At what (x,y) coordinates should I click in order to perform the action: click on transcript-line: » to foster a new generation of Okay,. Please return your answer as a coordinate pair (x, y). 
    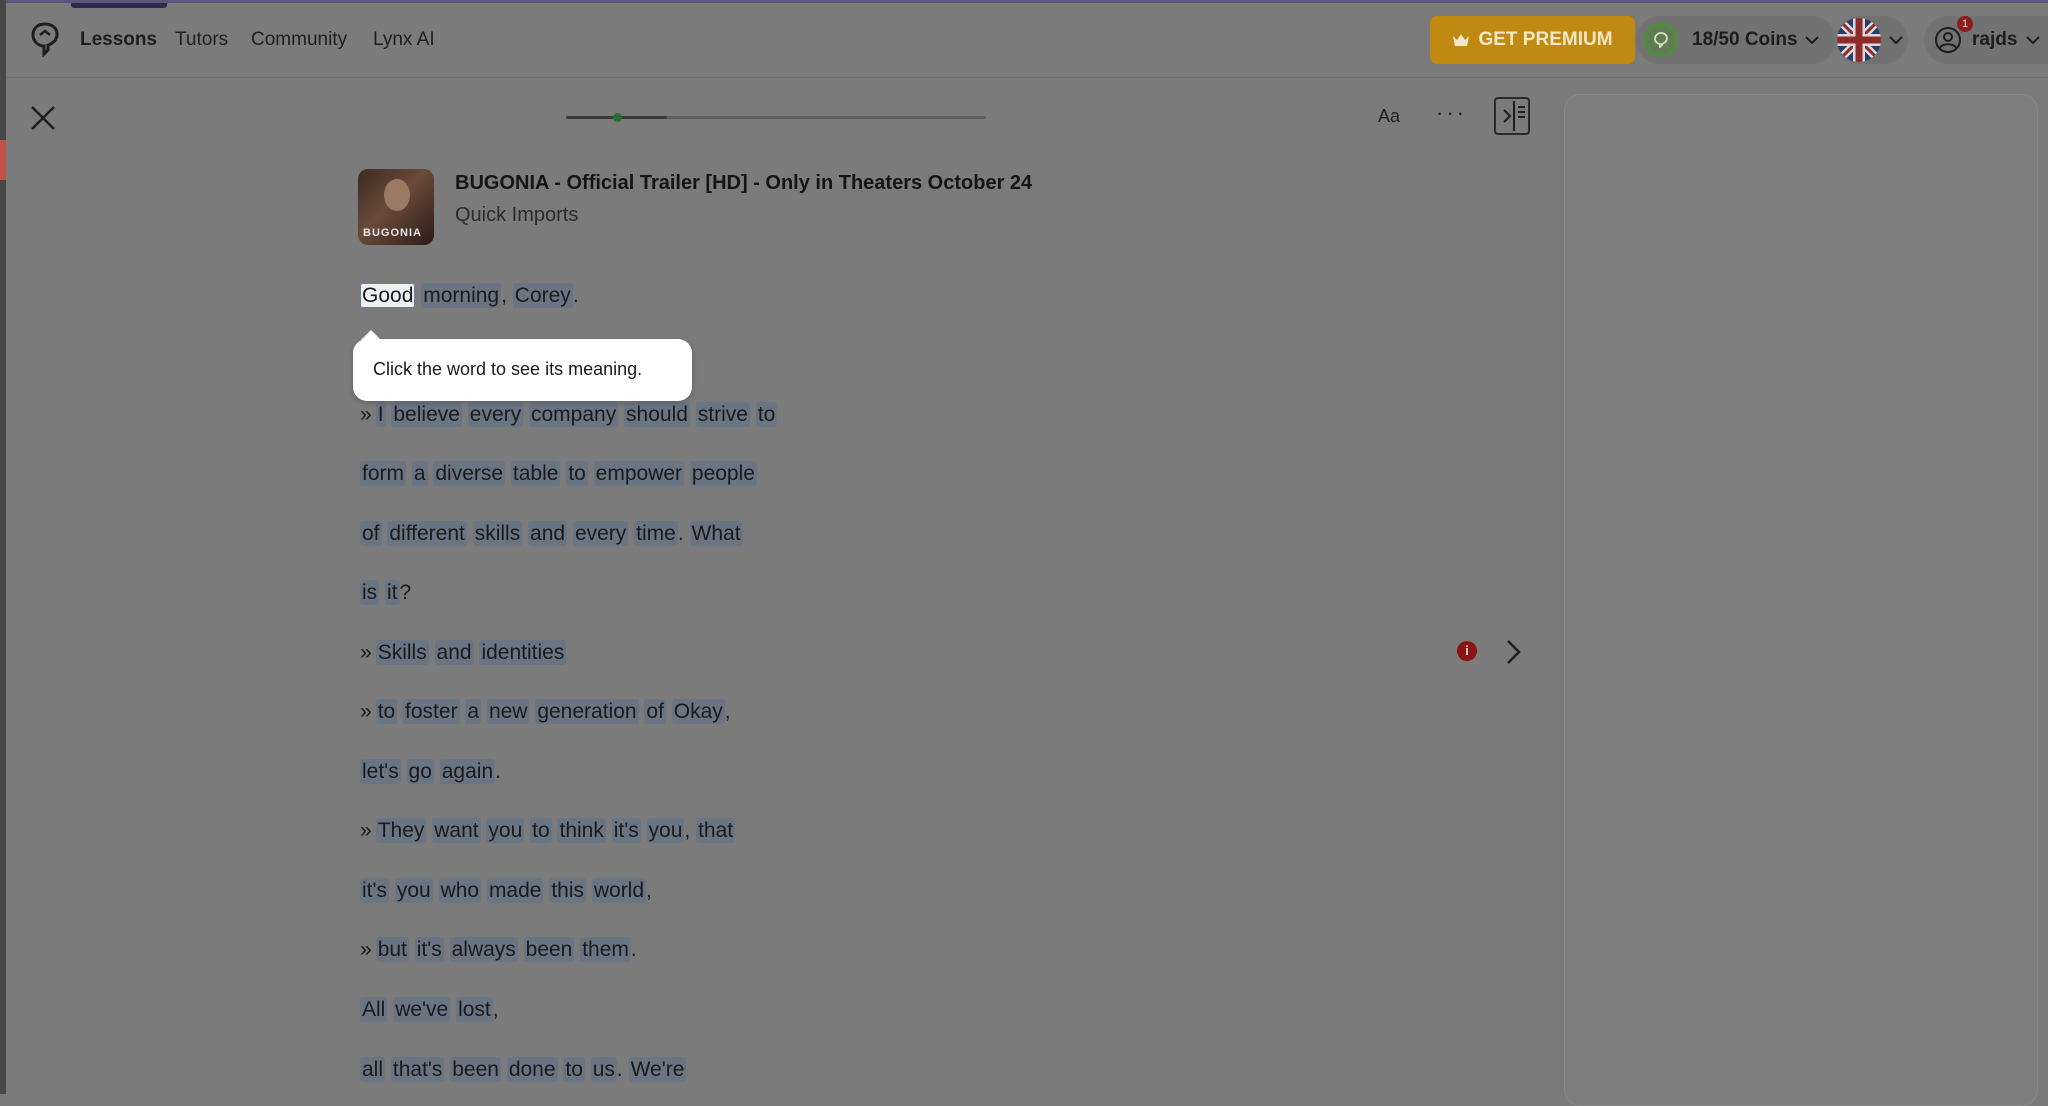
    Looking at the image, I should click on (545, 711).